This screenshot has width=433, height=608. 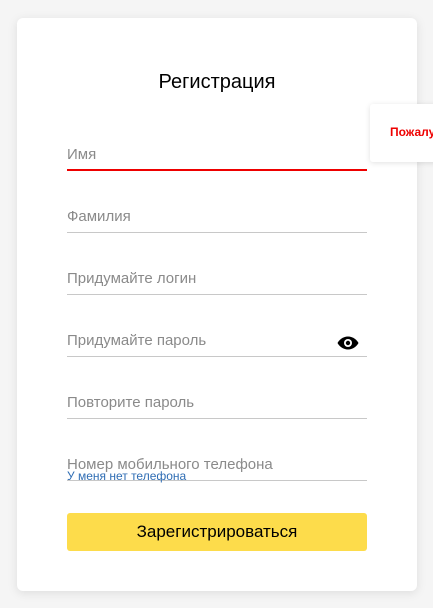 I want to click on last-name-input, so click(x=217, y=212).